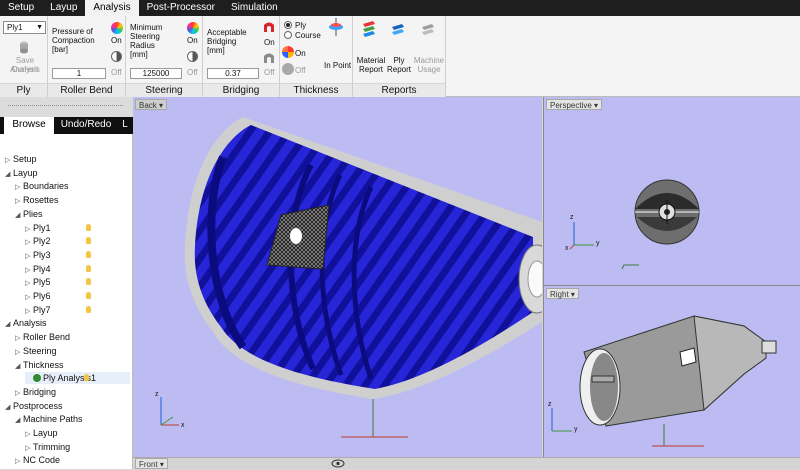 This screenshot has width=800, height=470. What do you see at coordinates (72, 351) in the screenshot?
I see `tree-item: ▷ Steering` at bounding box center [72, 351].